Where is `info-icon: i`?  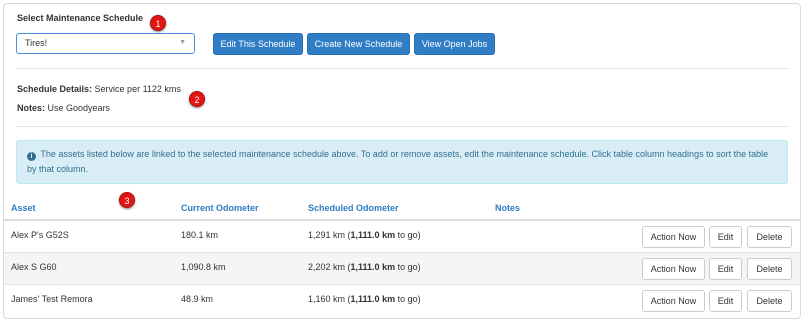 info-icon: i is located at coordinates (31, 156).